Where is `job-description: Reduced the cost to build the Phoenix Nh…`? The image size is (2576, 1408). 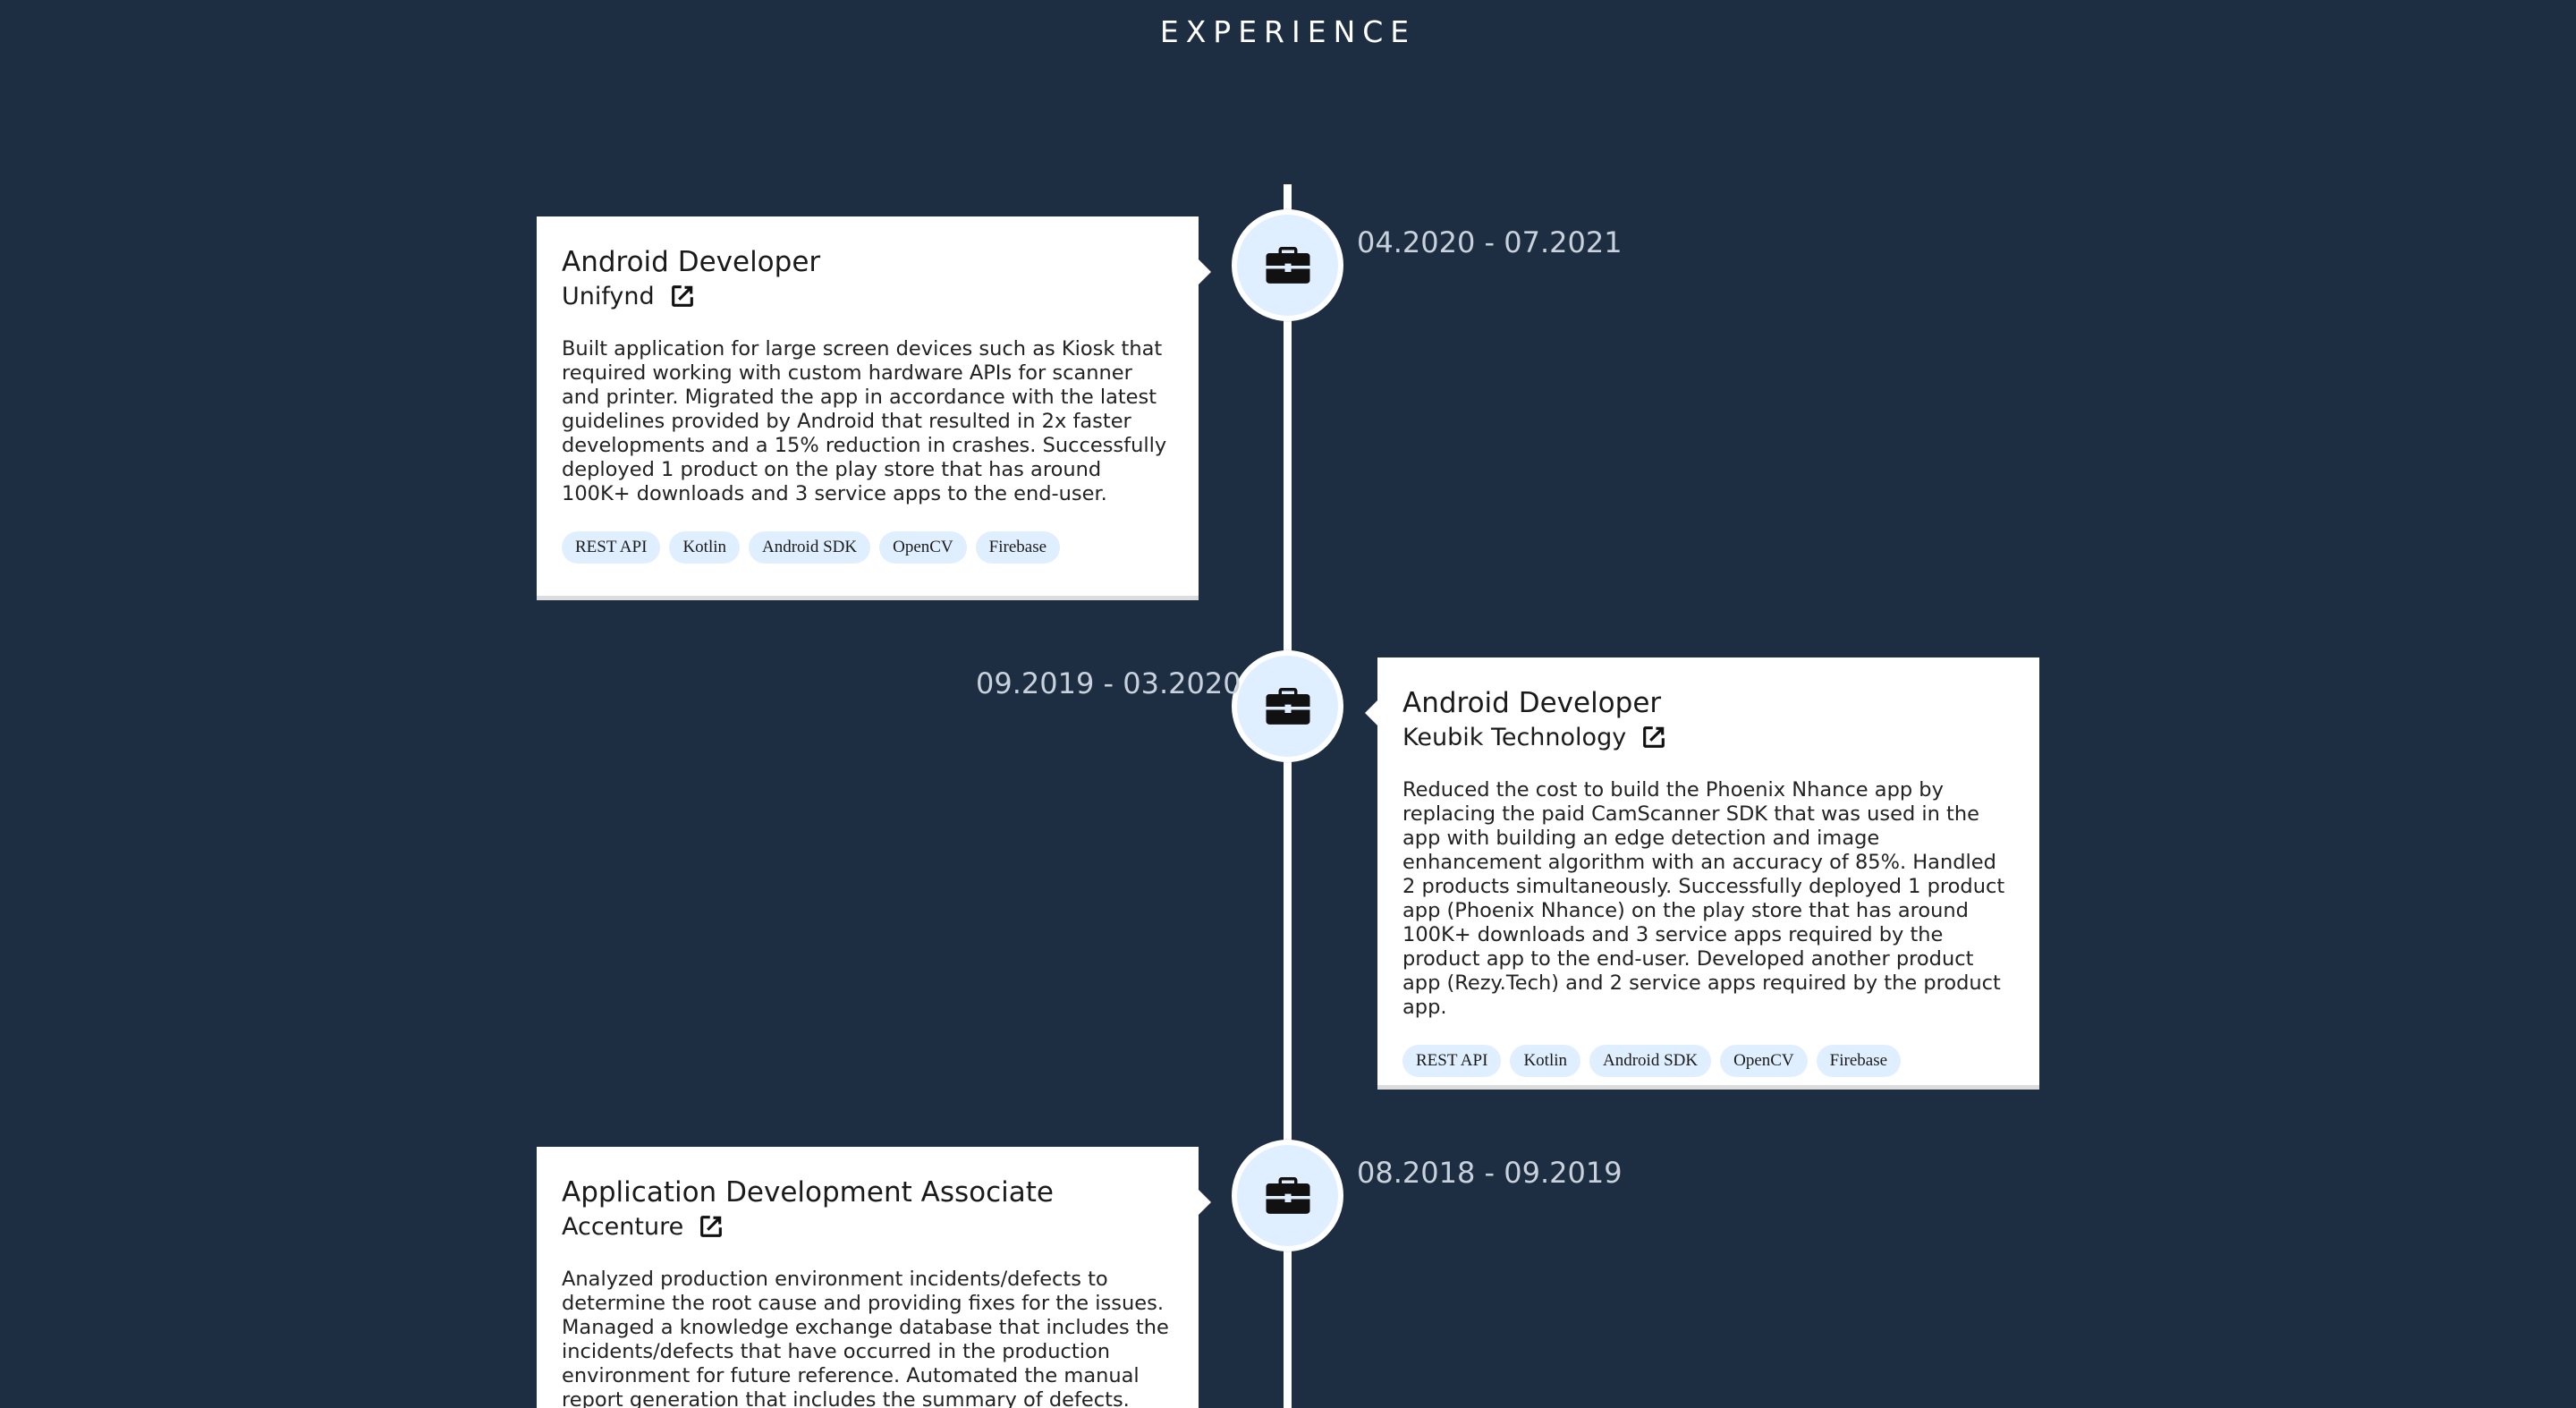 job-description: Reduced the cost to build the Phoenix Nh… is located at coordinates (1703, 898).